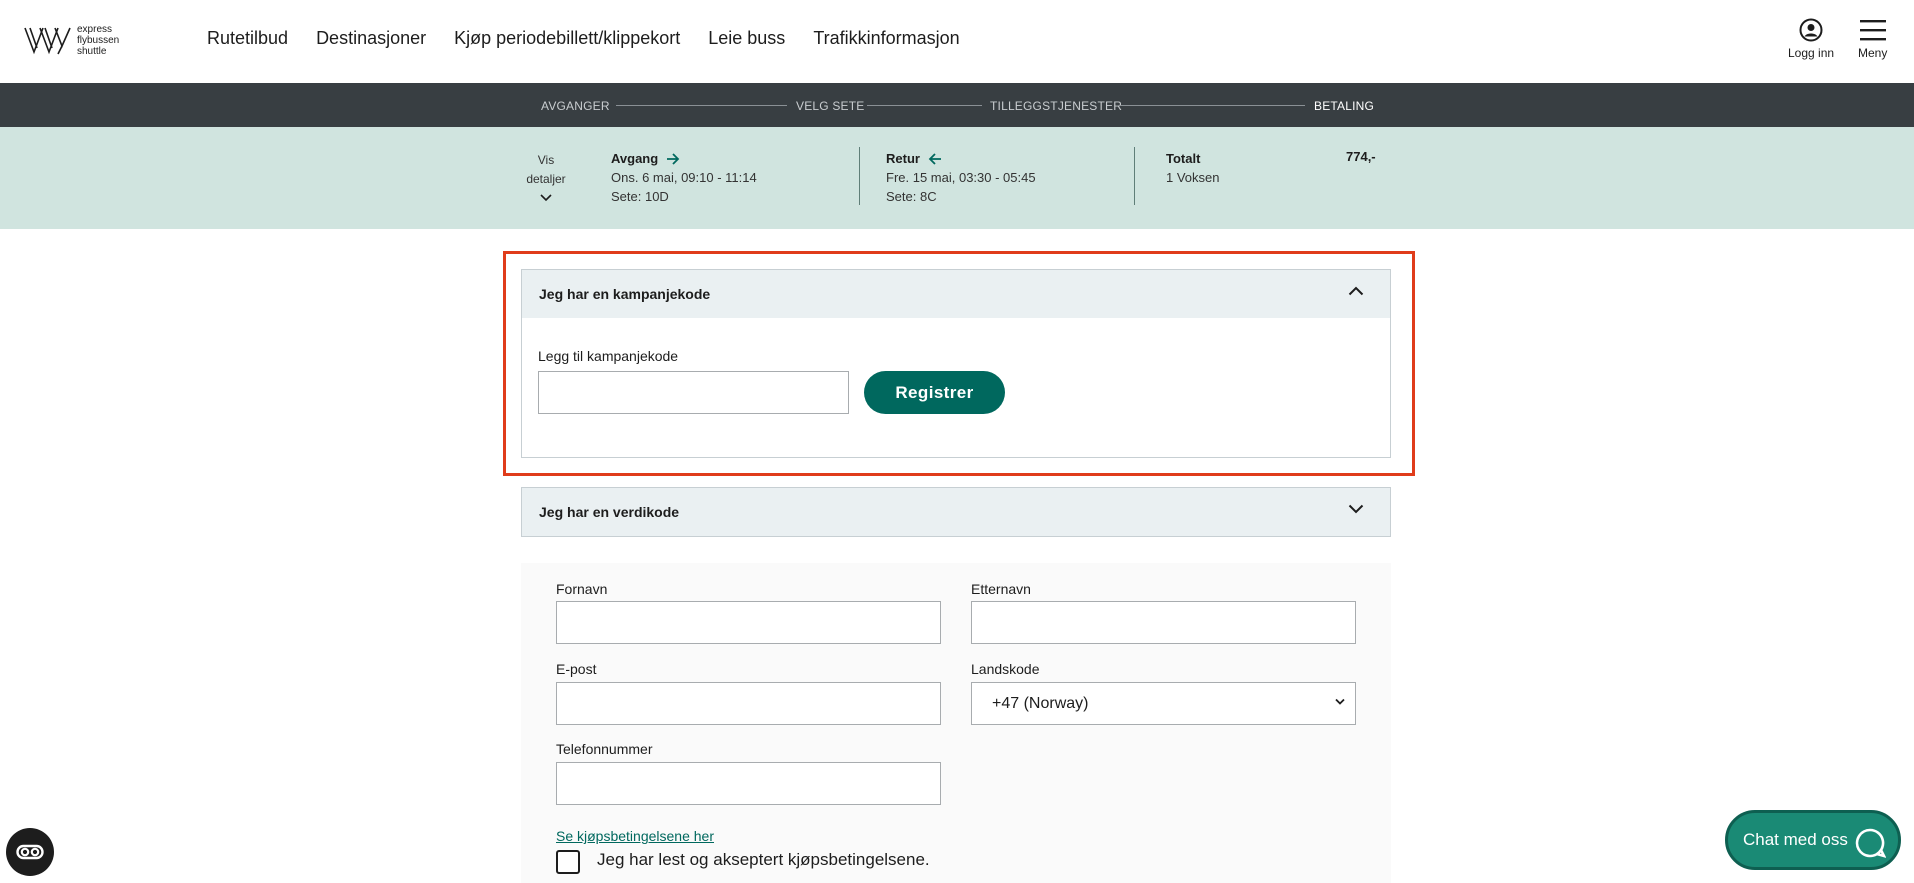 The height and width of the screenshot is (883, 1914). I want to click on nav-item-trafikkinformasjon: Trafikkinformasjon, so click(886, 38).